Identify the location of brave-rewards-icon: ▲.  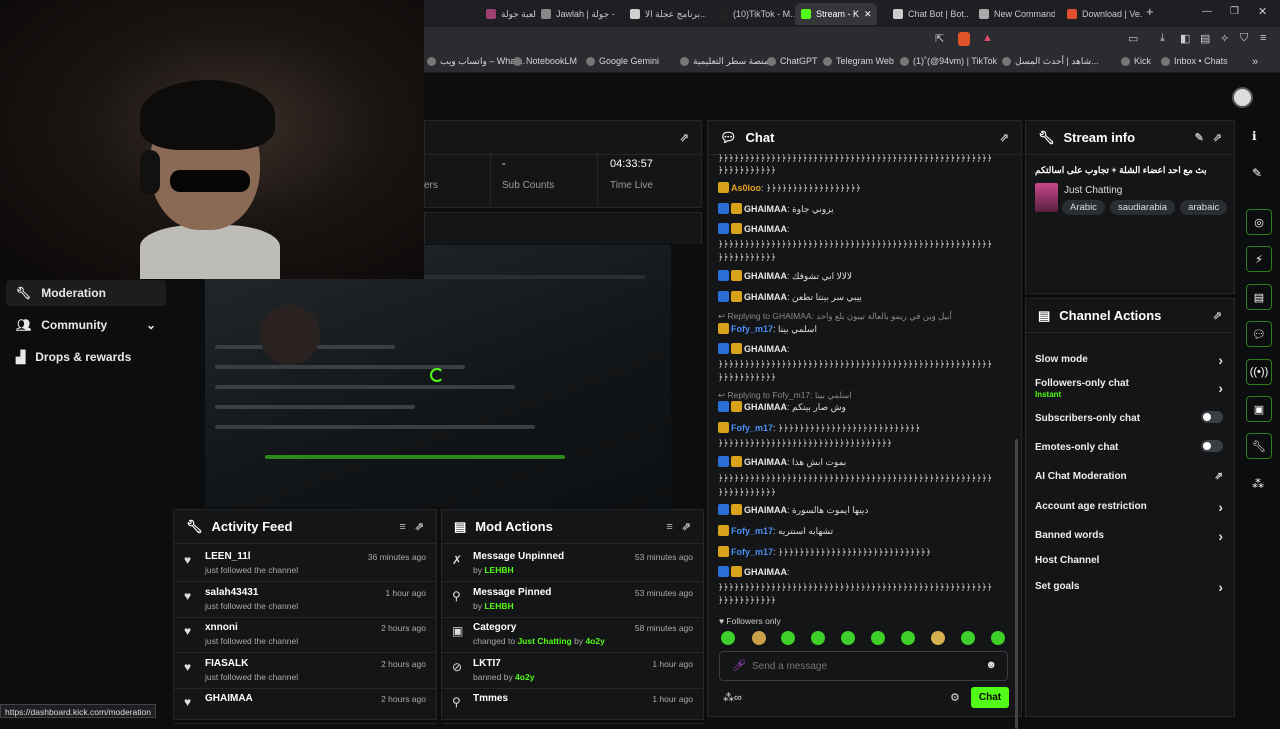
(987, 38).